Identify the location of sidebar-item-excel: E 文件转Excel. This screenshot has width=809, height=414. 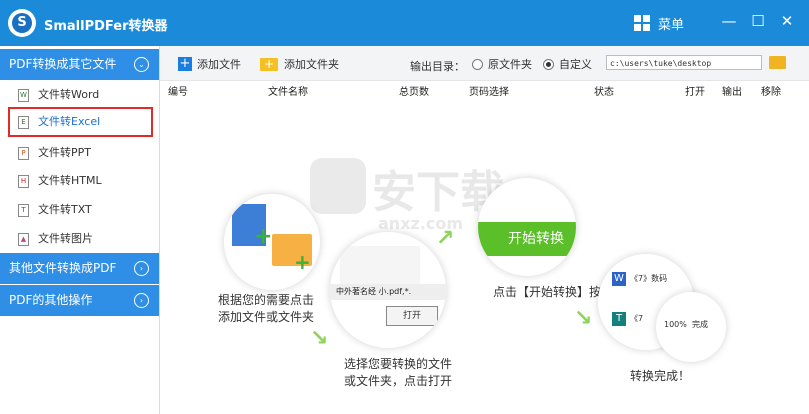
(80, 122).